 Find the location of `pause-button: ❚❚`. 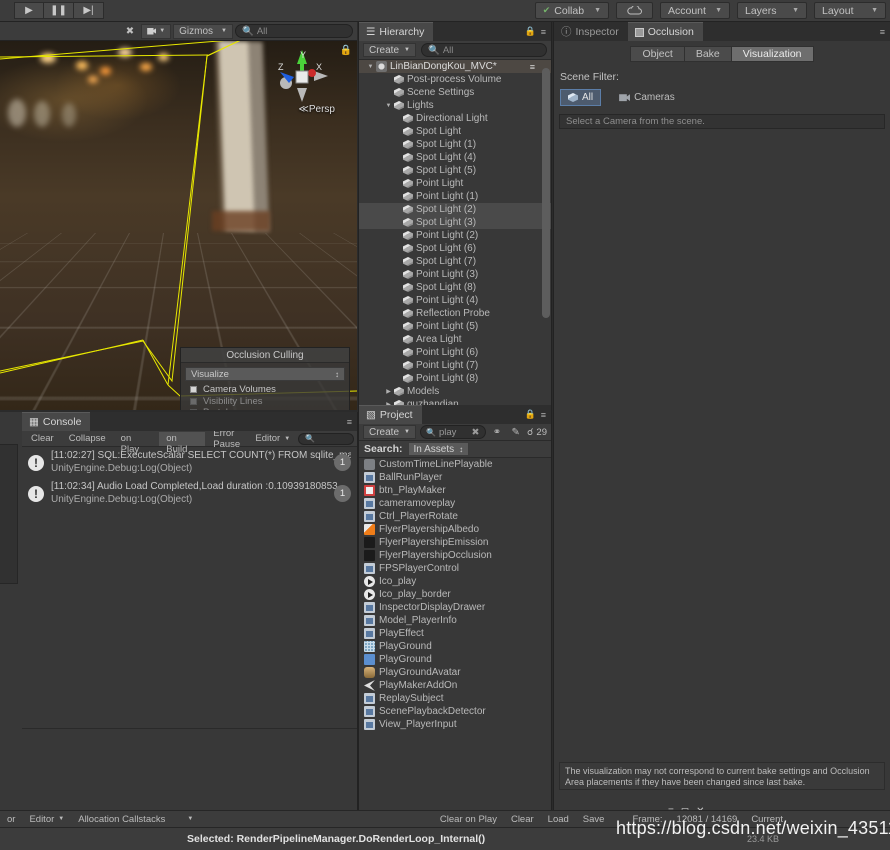

pause-button: ❚❚ is located at coordinates (59, 10).